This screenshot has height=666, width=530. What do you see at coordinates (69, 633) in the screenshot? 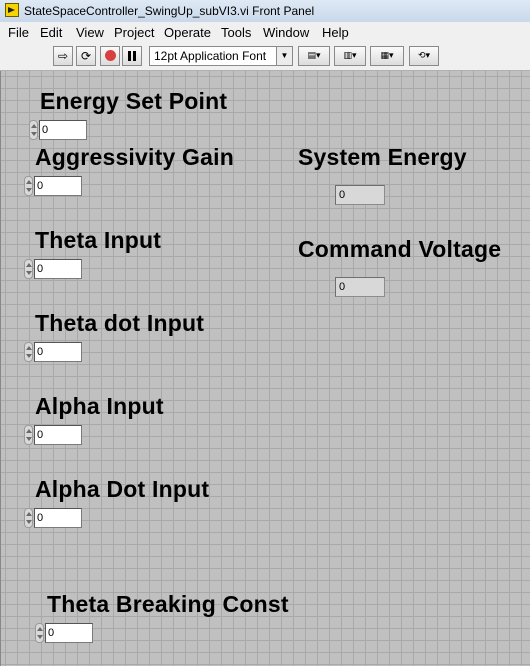
I see `theta-breaking-const-field: 0` at bounding box center [69, 633].